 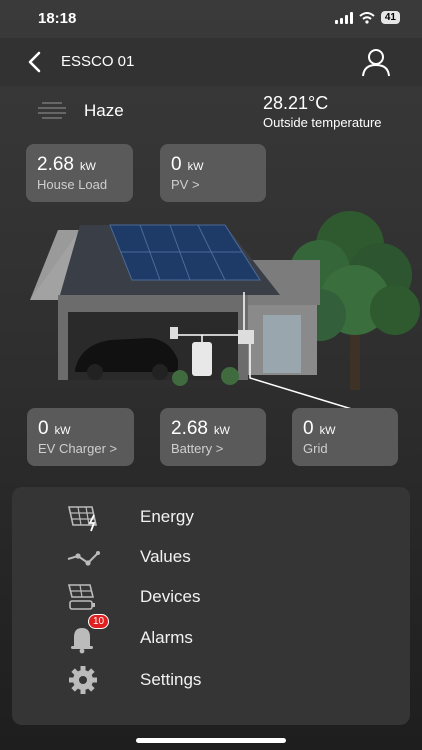 I want to click on menu-item-label: Alarms, so click(x=166, y=637).